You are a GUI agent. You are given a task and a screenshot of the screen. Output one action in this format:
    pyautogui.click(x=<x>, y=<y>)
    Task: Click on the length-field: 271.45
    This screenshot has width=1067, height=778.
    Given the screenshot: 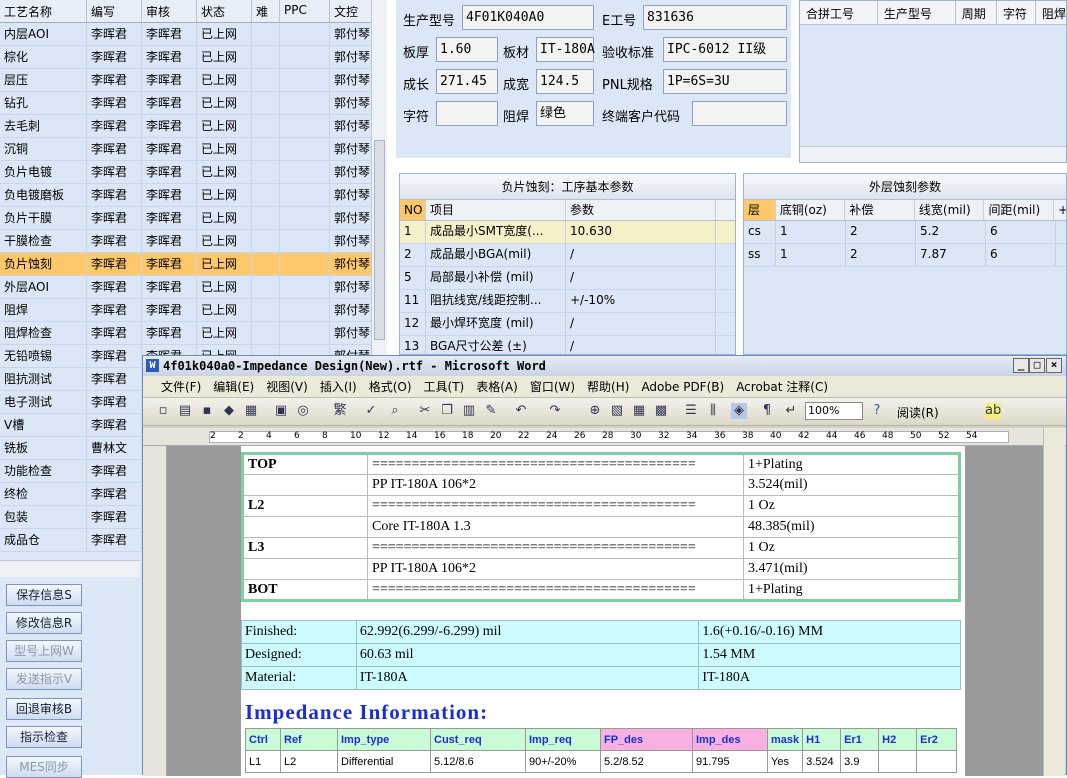 What is the action you would take?
    pyautogui.click(x=467, y=81)
    